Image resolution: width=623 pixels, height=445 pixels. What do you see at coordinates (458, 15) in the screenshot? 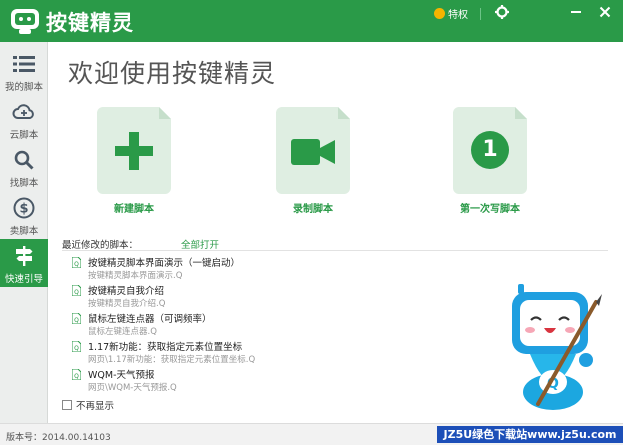
I see `vip-label: 特权` at bounding box center [458, 15].